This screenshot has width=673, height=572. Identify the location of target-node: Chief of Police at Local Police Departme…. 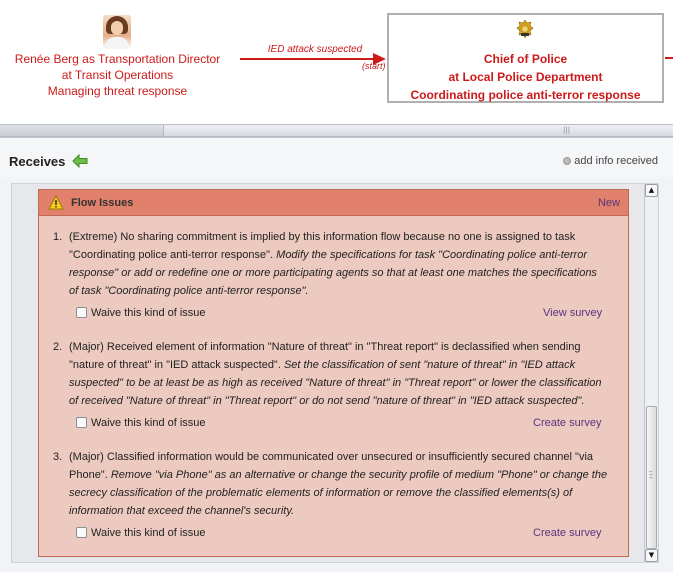
(525, 58).